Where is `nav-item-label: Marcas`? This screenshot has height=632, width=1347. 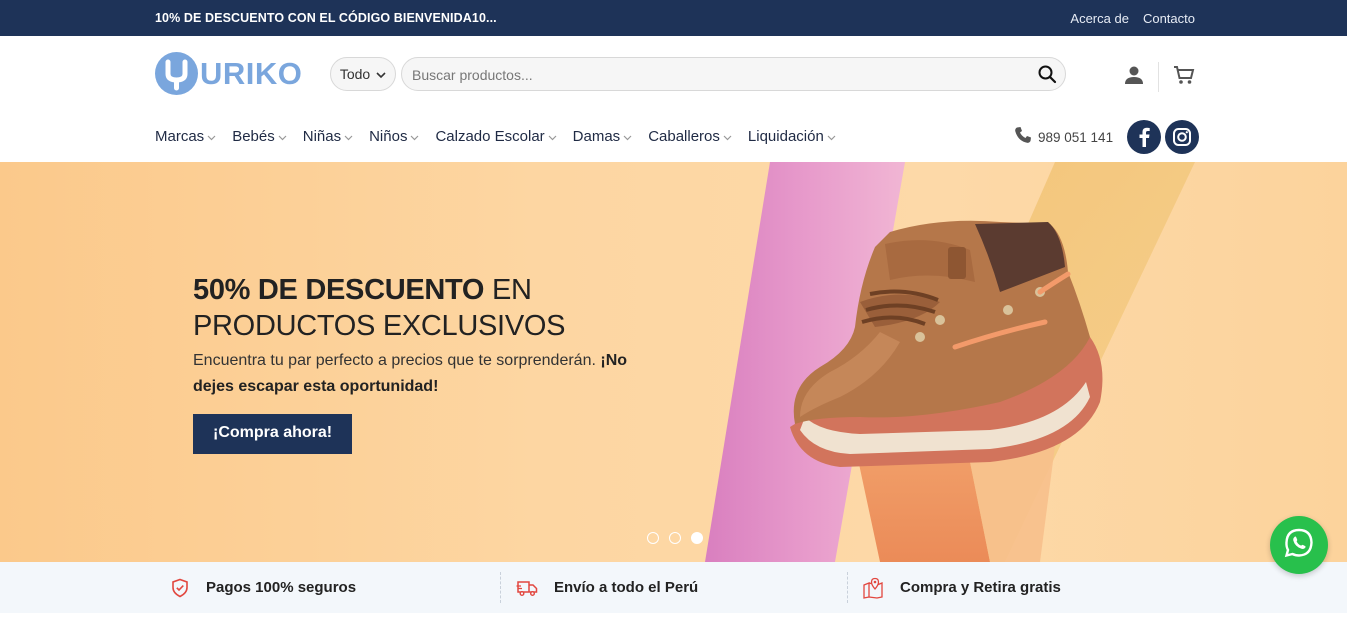
nav-item-label: Marcas is located at coordinates (180, 136).